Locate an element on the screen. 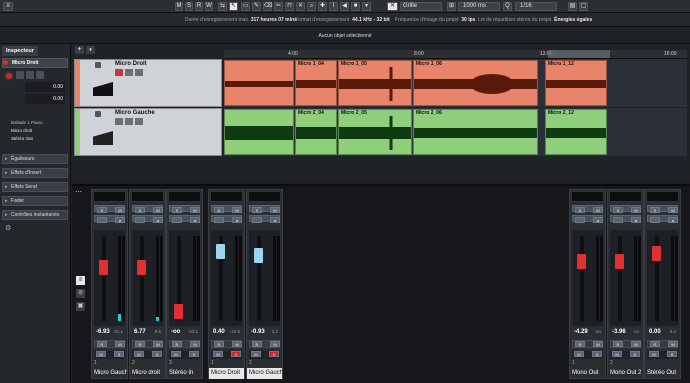 This screenshot has height=383, width=690. audio-clip: Micro 1_04 is located at coordinates (316, 83).